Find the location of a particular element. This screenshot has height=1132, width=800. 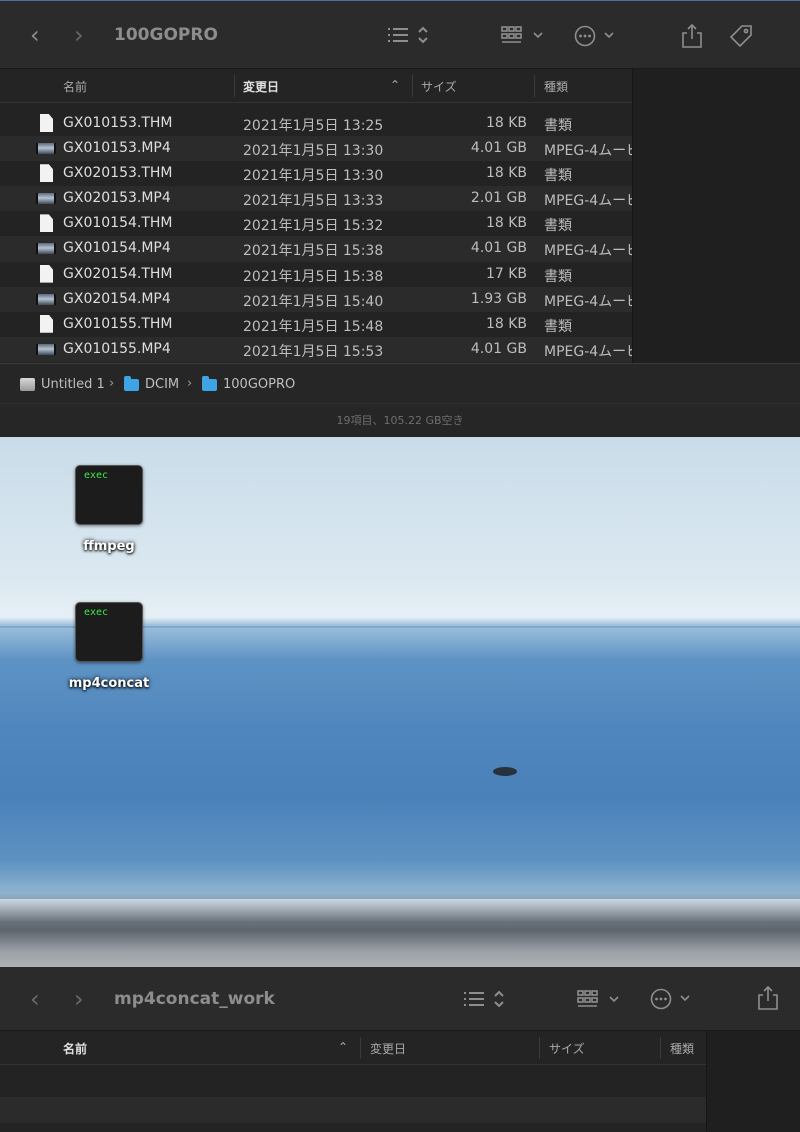

window-title: mp4concat_work is located at coordinates (194, 999).